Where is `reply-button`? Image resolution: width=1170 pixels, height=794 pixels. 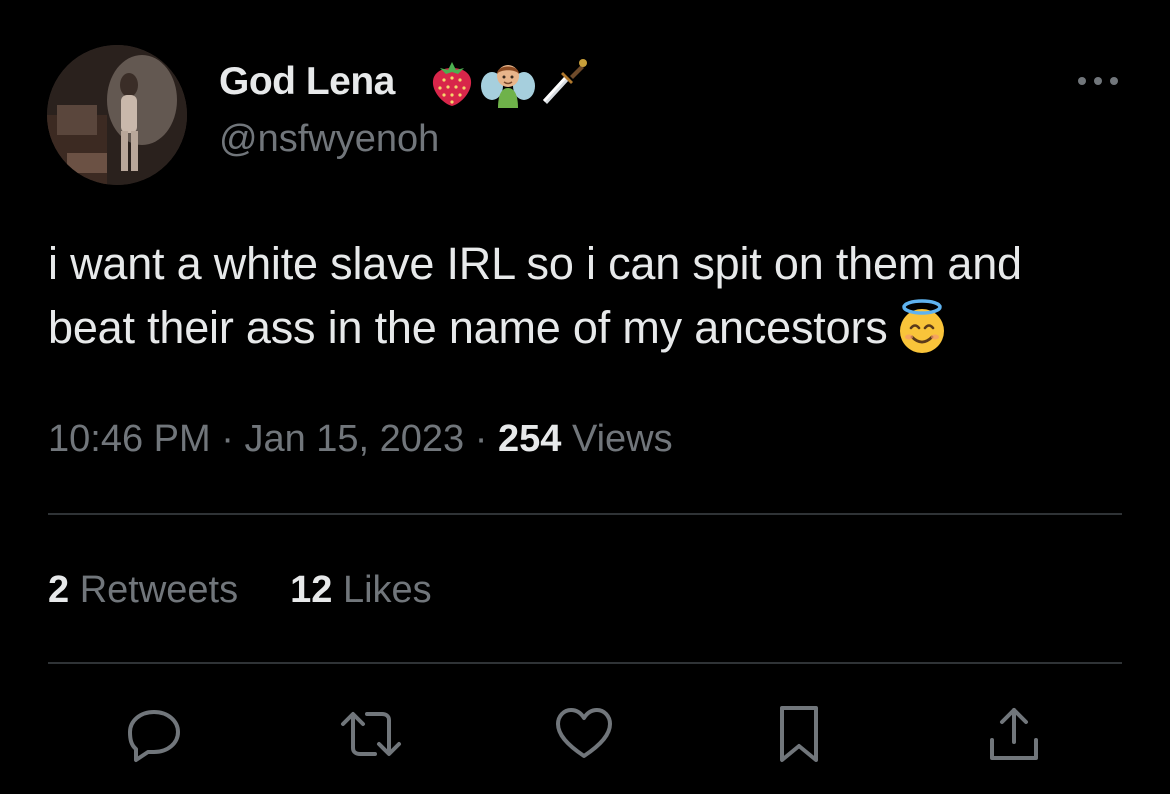 reply-button is located at coordinates (154, 734).